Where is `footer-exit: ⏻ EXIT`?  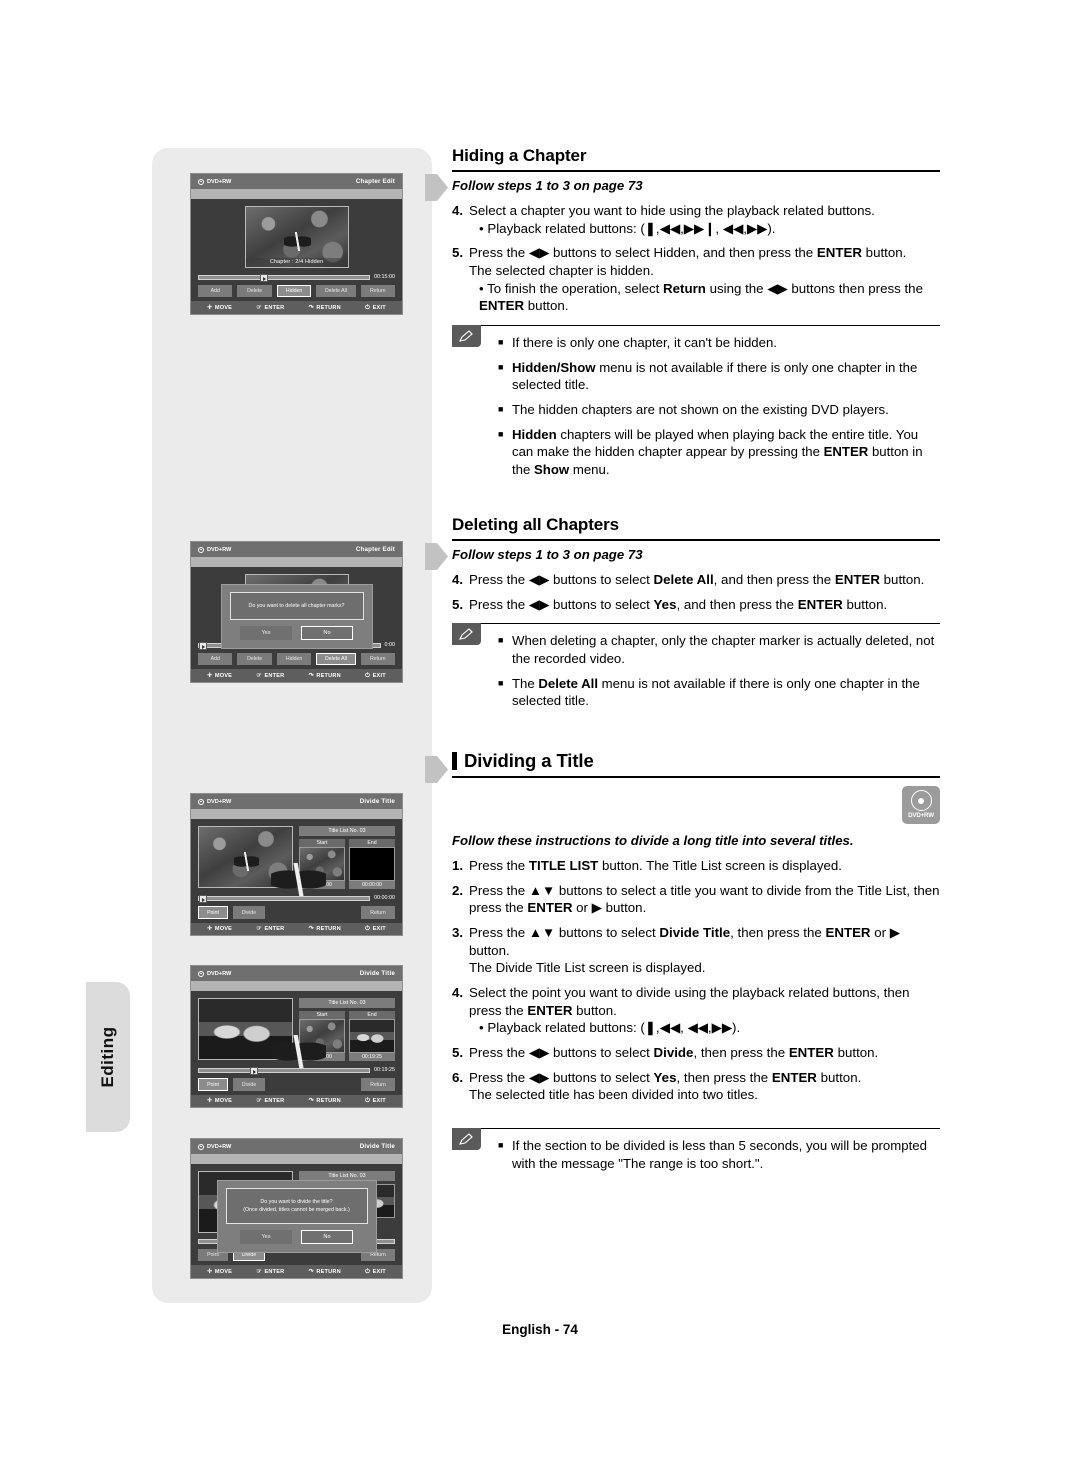 footer-exit: ⏻ EXIT is located at coordinates (375, 307).